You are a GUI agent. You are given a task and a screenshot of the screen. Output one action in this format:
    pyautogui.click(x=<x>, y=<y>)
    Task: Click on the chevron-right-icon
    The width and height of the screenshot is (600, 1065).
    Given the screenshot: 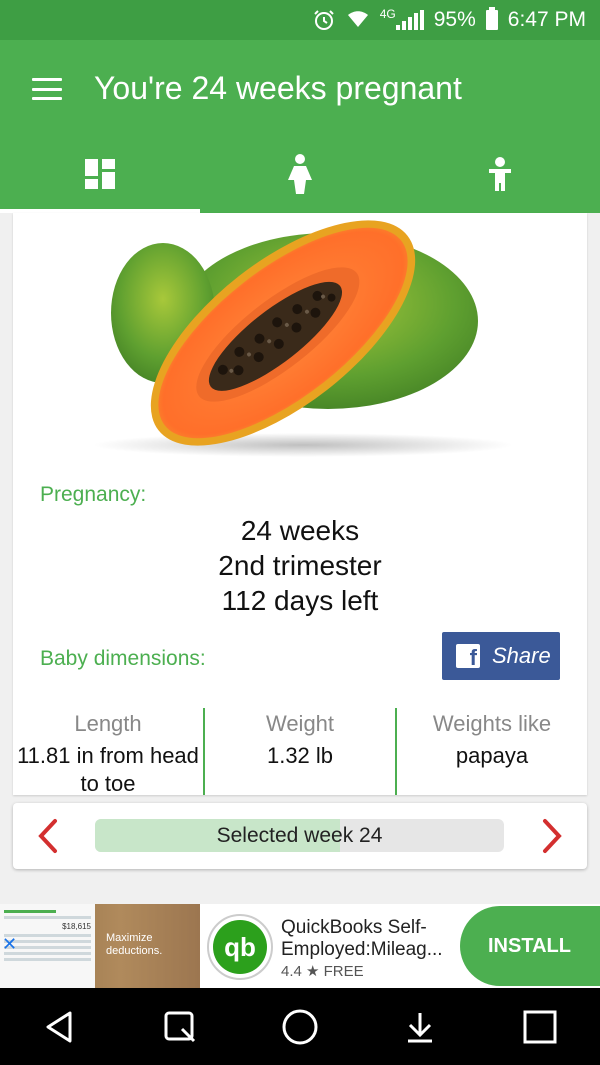 What is the action you would take?
    pyautogui.click(x=552, y=836)
    